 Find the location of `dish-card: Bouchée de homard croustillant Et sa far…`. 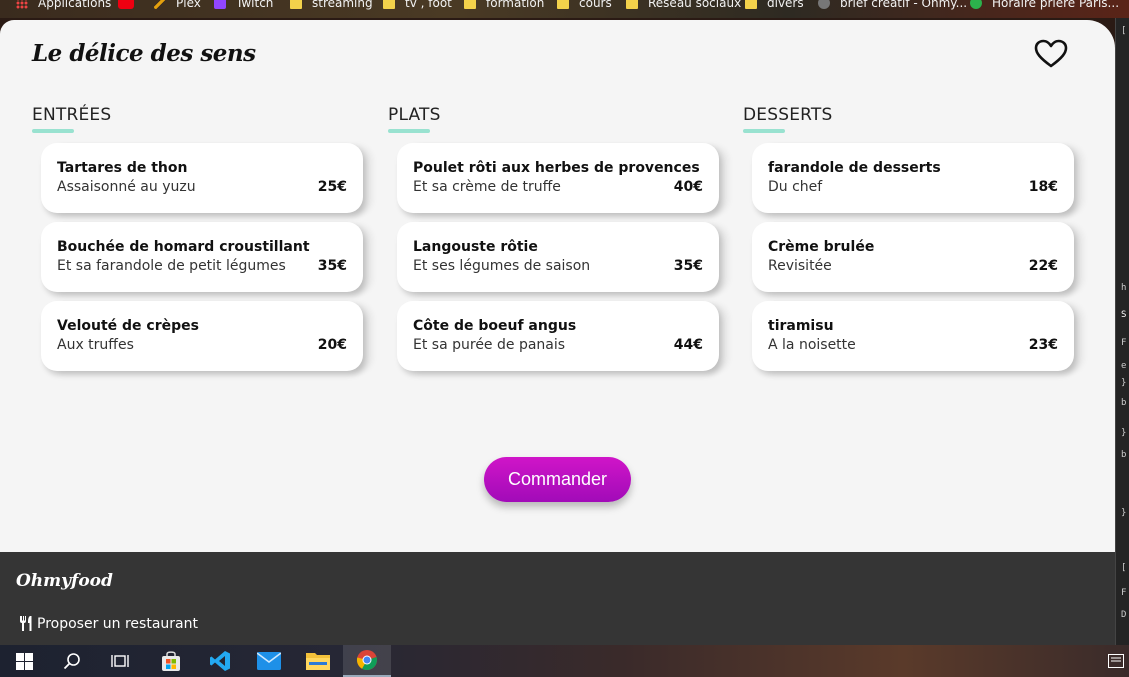

dish-card: Bouchée de homard croustillant Et sa far… is located at coordinates (202, 257).